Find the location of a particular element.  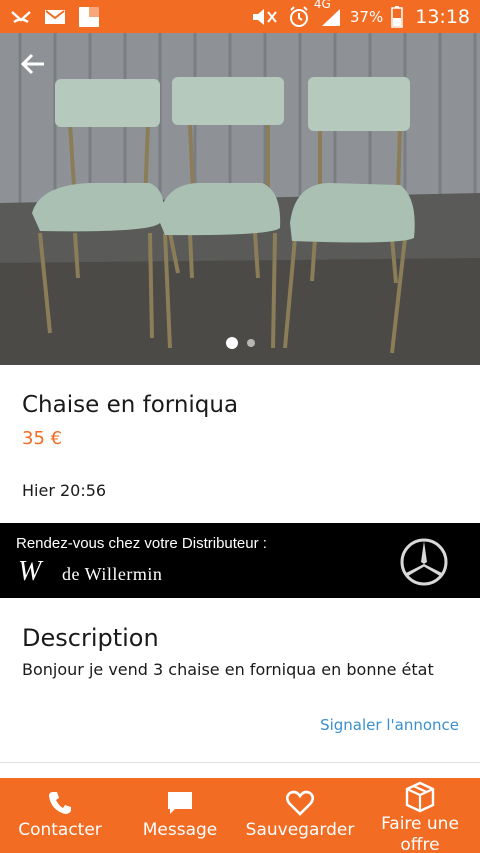

signal-icon: 4G is located at coordinates (328, 13).